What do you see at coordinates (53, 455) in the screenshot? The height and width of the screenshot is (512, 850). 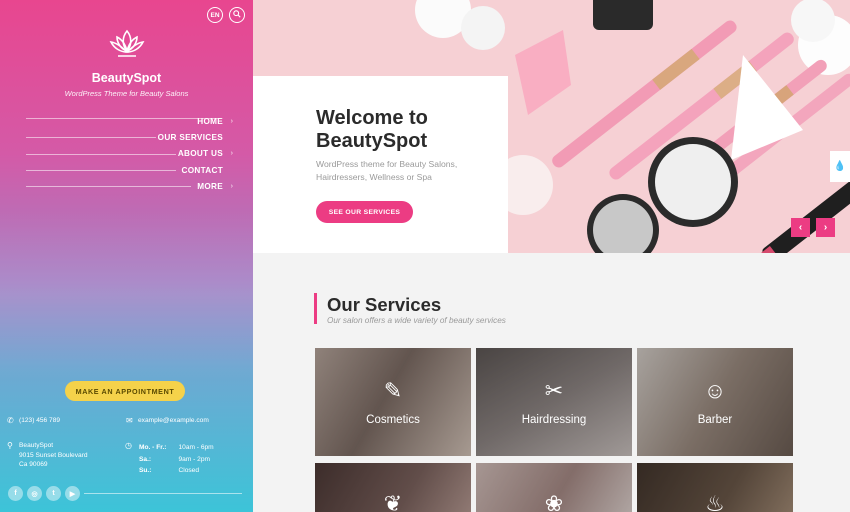 I see `address-line: 9015 Sunset Boulevard` at bounding box center [53, 455].